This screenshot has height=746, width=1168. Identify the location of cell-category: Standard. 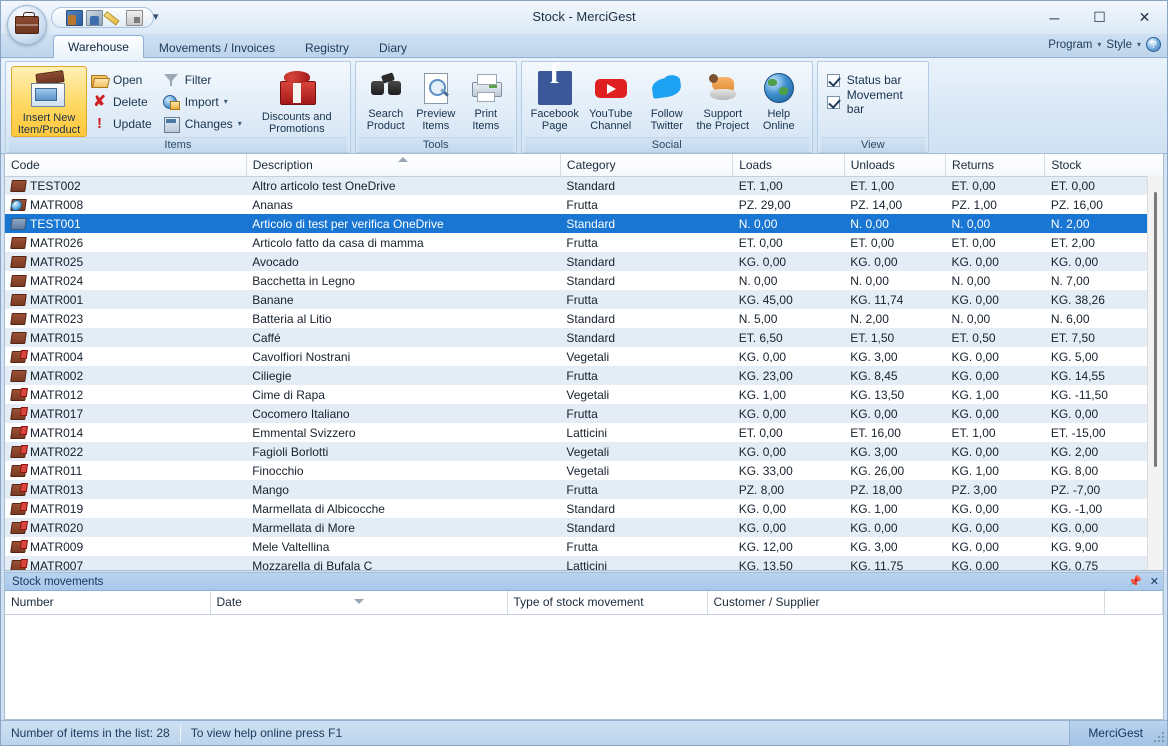
(591, 508).